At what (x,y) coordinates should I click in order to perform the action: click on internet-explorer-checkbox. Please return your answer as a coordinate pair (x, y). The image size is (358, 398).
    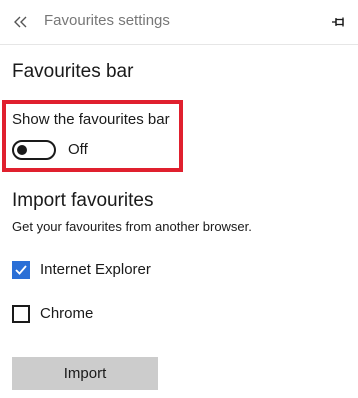
    Looking at the image, I should click on (21, 270).